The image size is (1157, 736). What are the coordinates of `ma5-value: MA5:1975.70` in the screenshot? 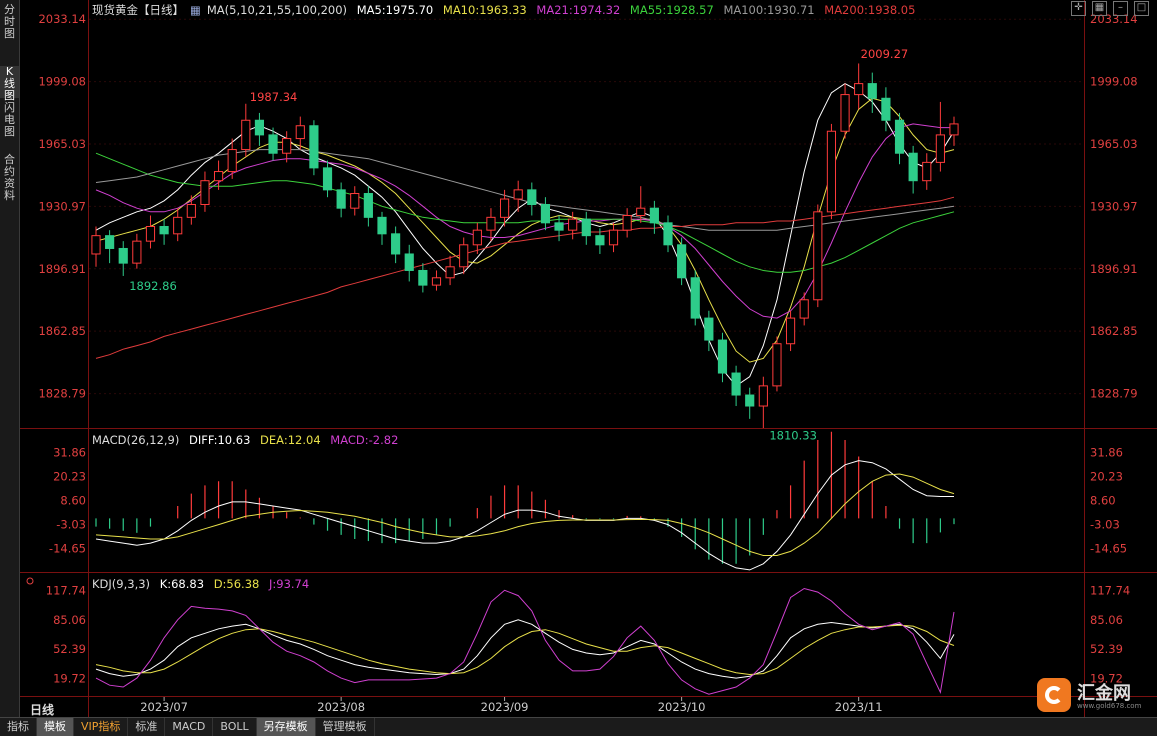 It's located at (395, 10).